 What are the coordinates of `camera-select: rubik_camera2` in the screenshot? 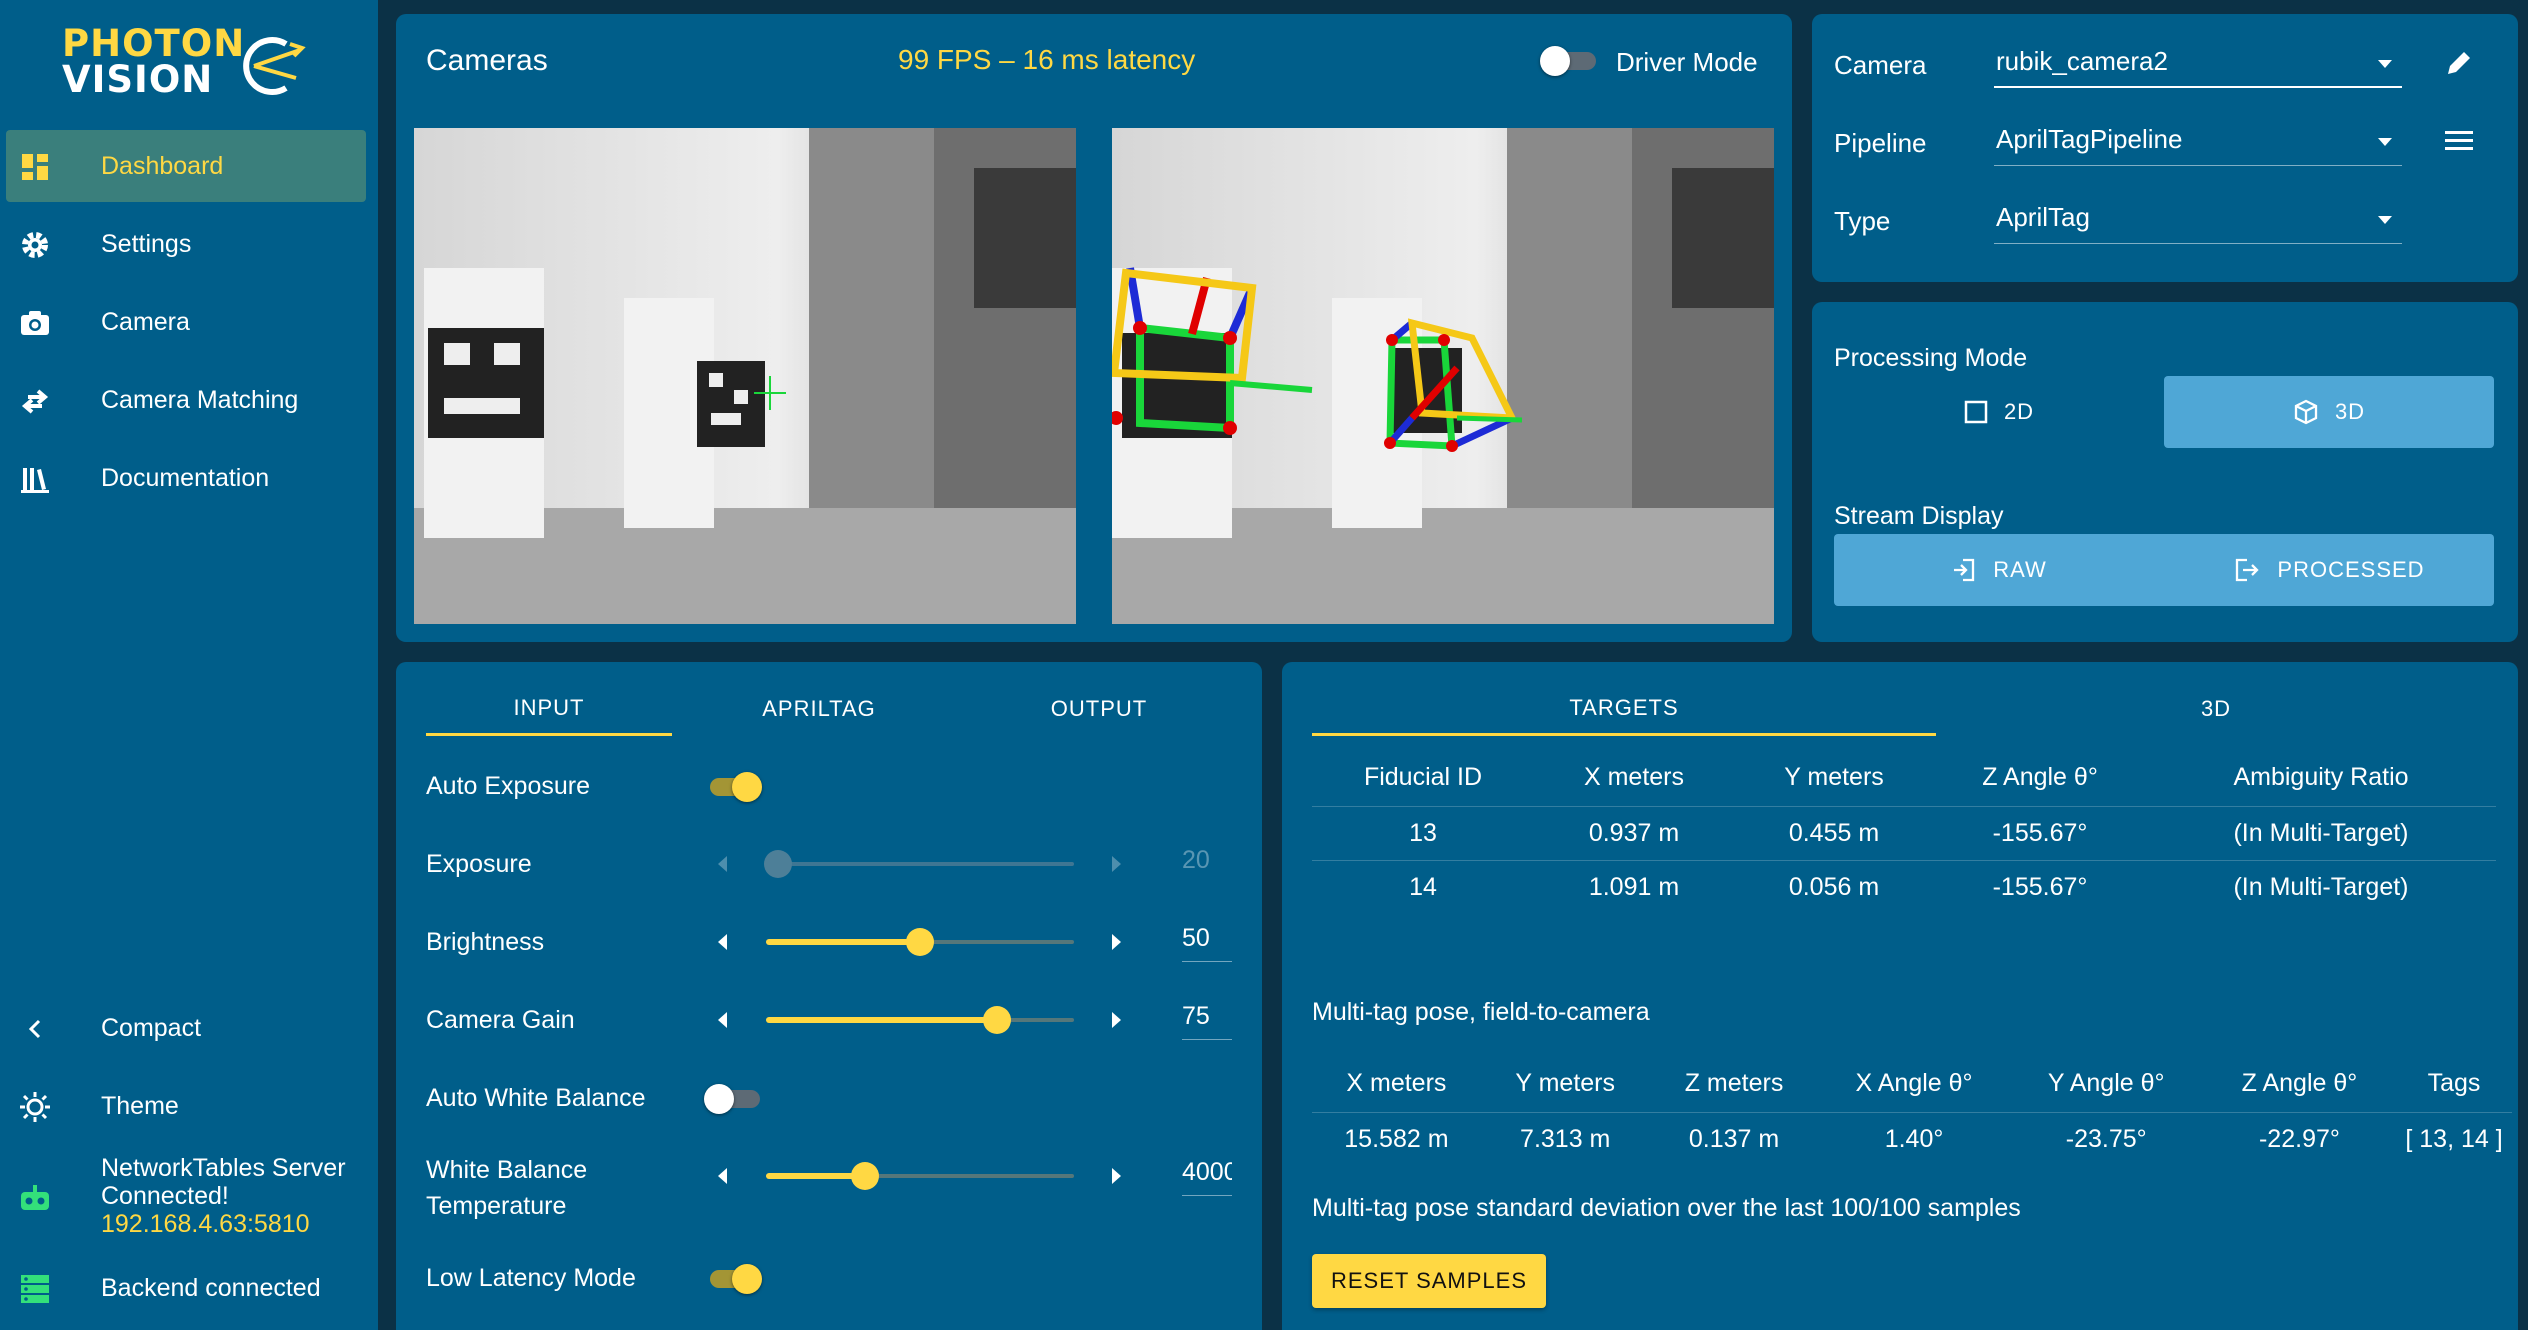 It's located at (2198, 63).